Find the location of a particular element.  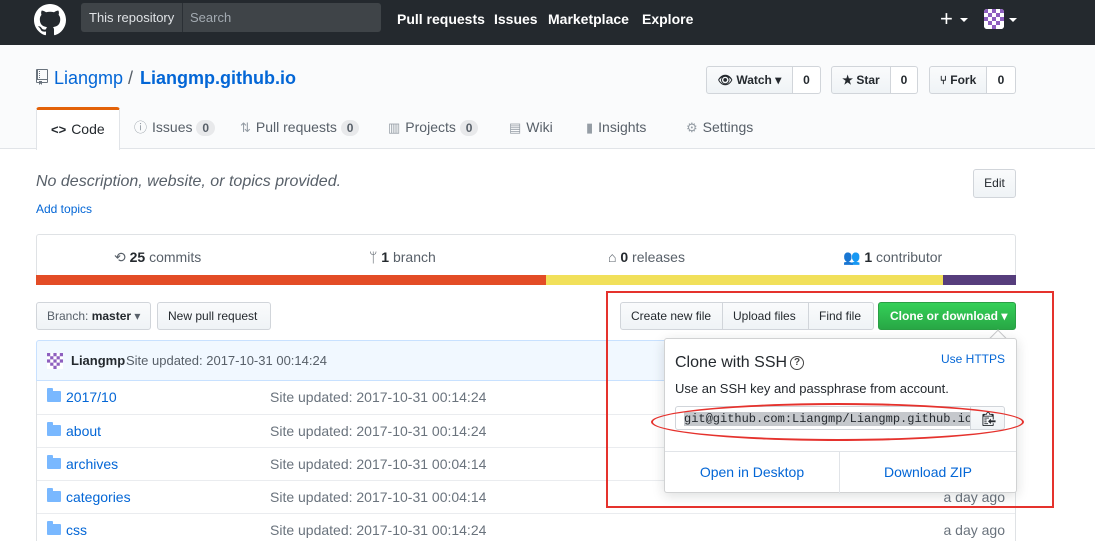

branch-link: ᛘ 1 branch is located at coordinates (402, 257).